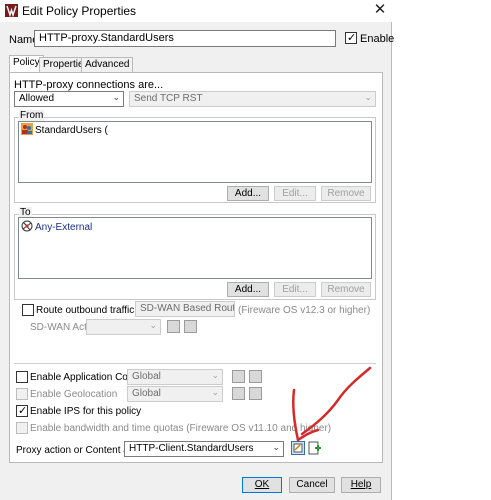  I want to click on help-button-label: Help, so click(361, 484).